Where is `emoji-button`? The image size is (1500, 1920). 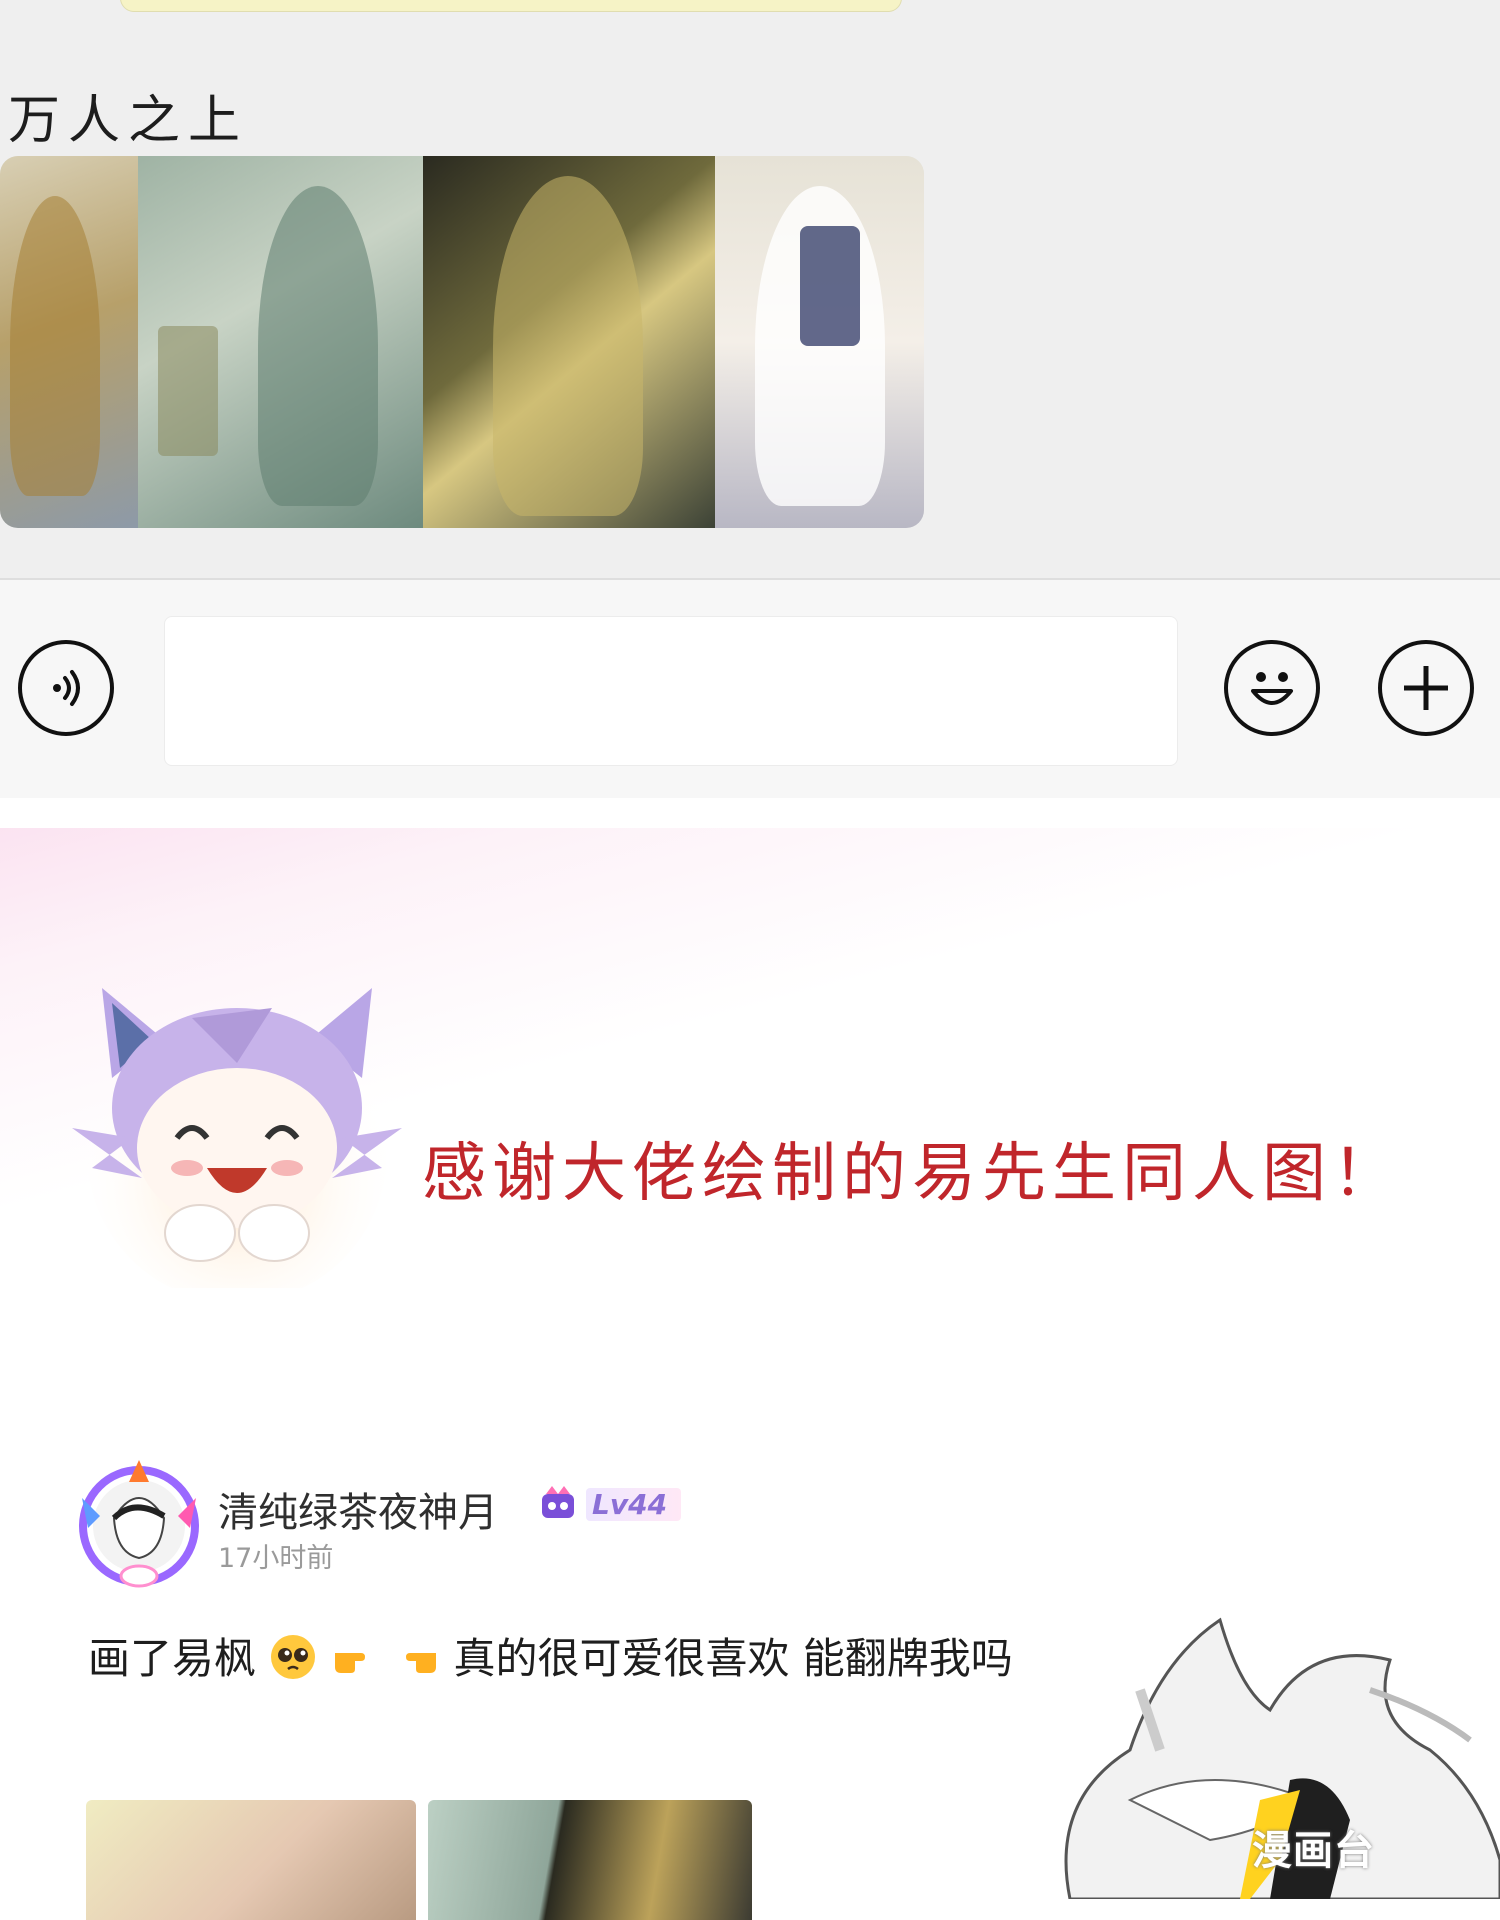 emoji-button is located at coordinates (1272, 688).